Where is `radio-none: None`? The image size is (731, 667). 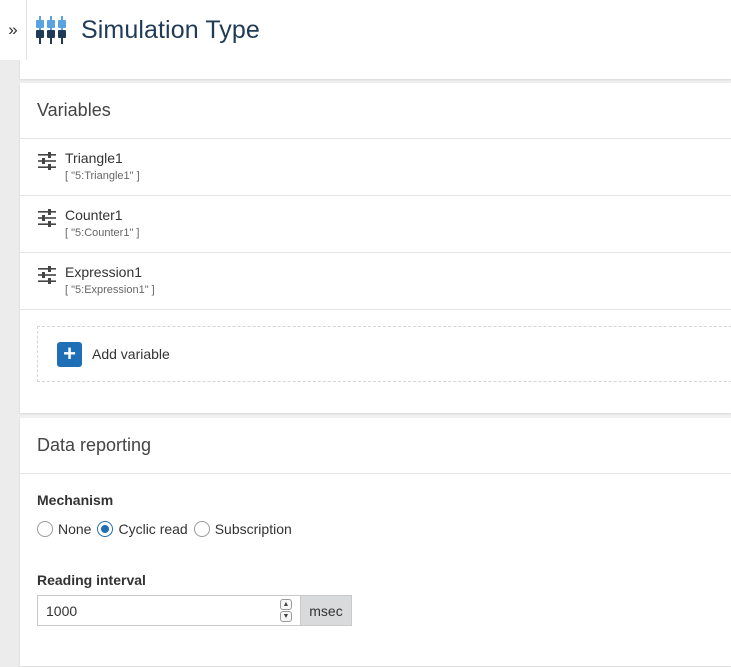
radio-none: None is located at coordinates (64, 529).